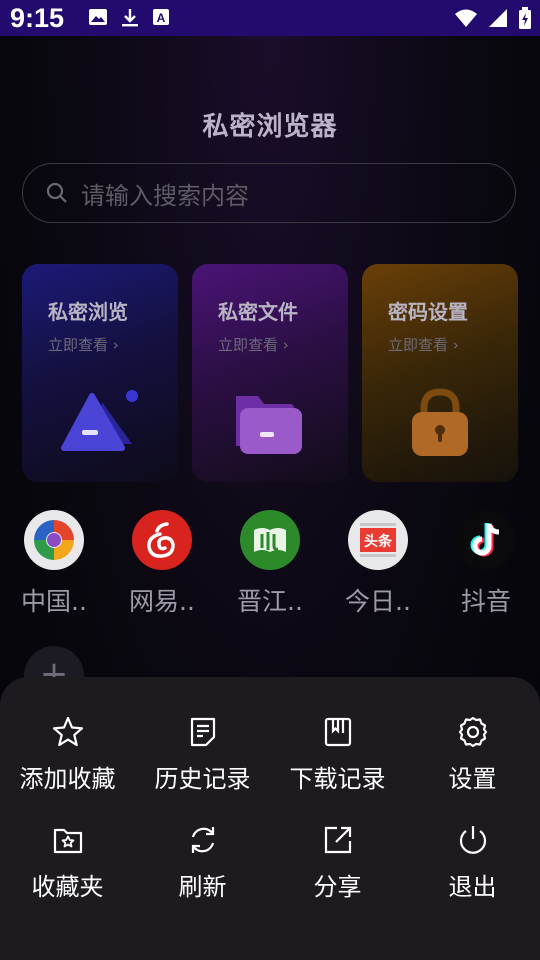 The height and width of the screenshot is (960, 540). Describe the element at coordinates (67, 862) in the screenshot. I see `menu-favorites-folder: 收藏夹` at that location.